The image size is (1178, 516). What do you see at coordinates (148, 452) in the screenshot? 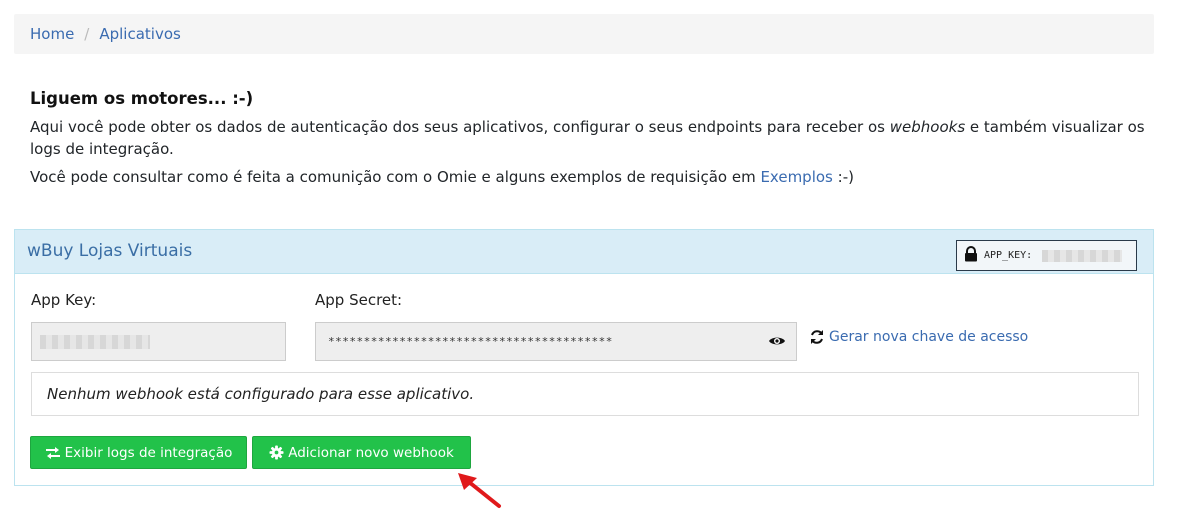
I see `show-logs-label: Exibir logs de integração` at bounding box center [148, 452].